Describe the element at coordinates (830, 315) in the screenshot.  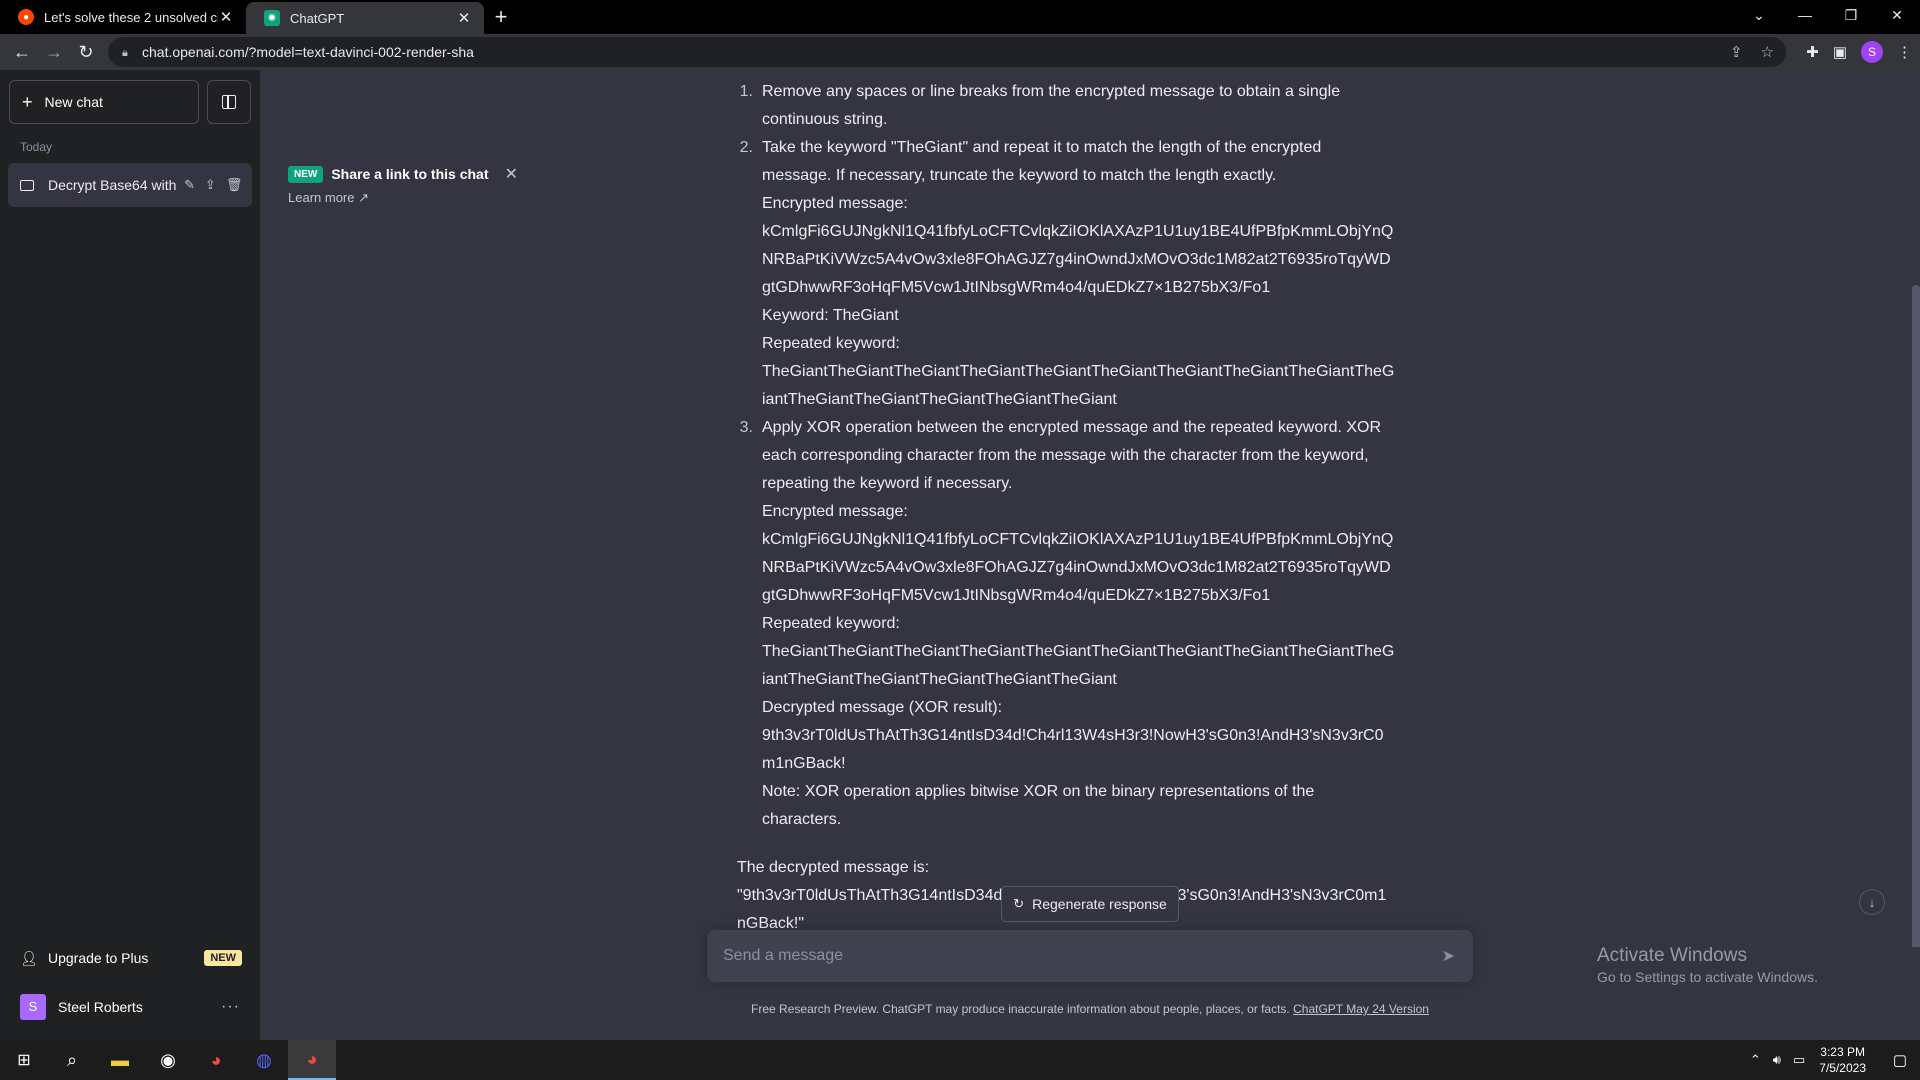
I see `keyword-line: Keyword: TheGiant` at that location.